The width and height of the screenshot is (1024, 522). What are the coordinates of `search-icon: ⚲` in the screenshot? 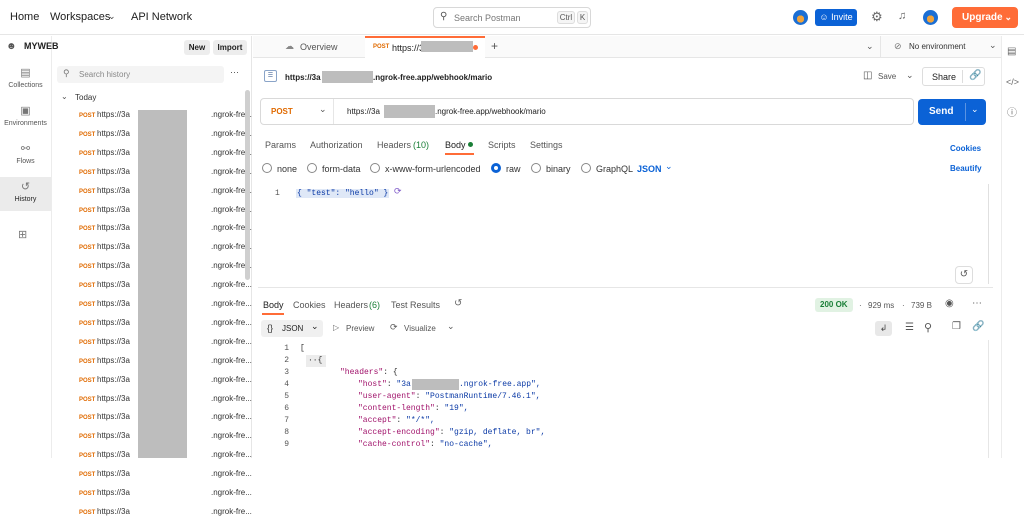 It's located at (928, 327).